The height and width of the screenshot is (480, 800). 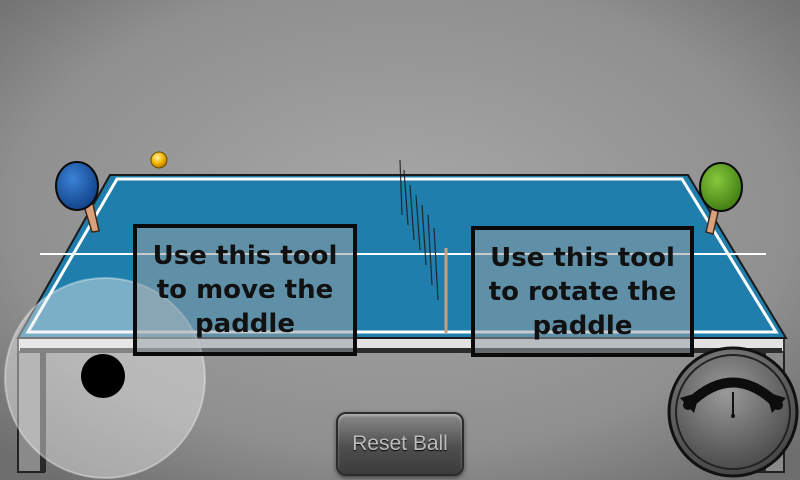 What do you see at coordinates (733, 412) in the screenshot?
I see `rotate-dial` at bounding box center [733, 412].